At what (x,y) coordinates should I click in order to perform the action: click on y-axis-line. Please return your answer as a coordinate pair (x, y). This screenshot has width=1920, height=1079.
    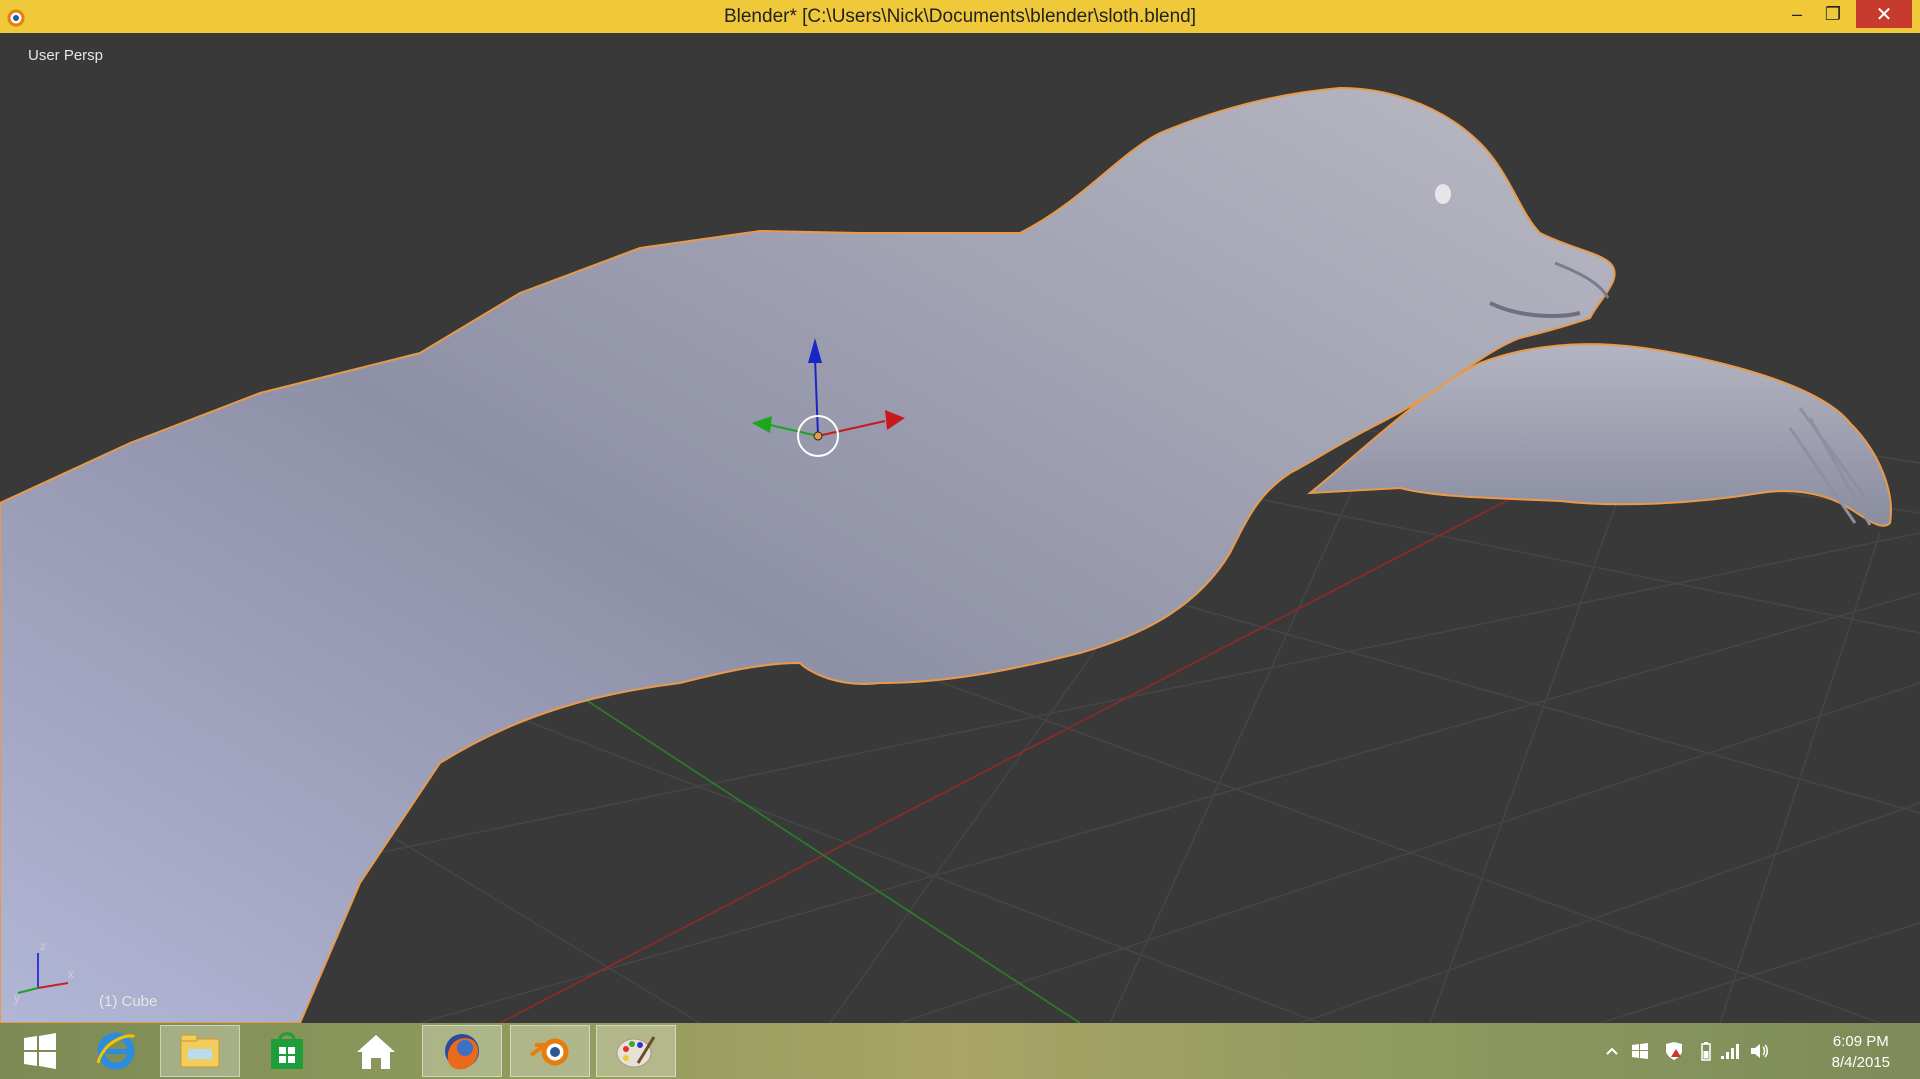
    Looking at the image, I should click on (820, 852).